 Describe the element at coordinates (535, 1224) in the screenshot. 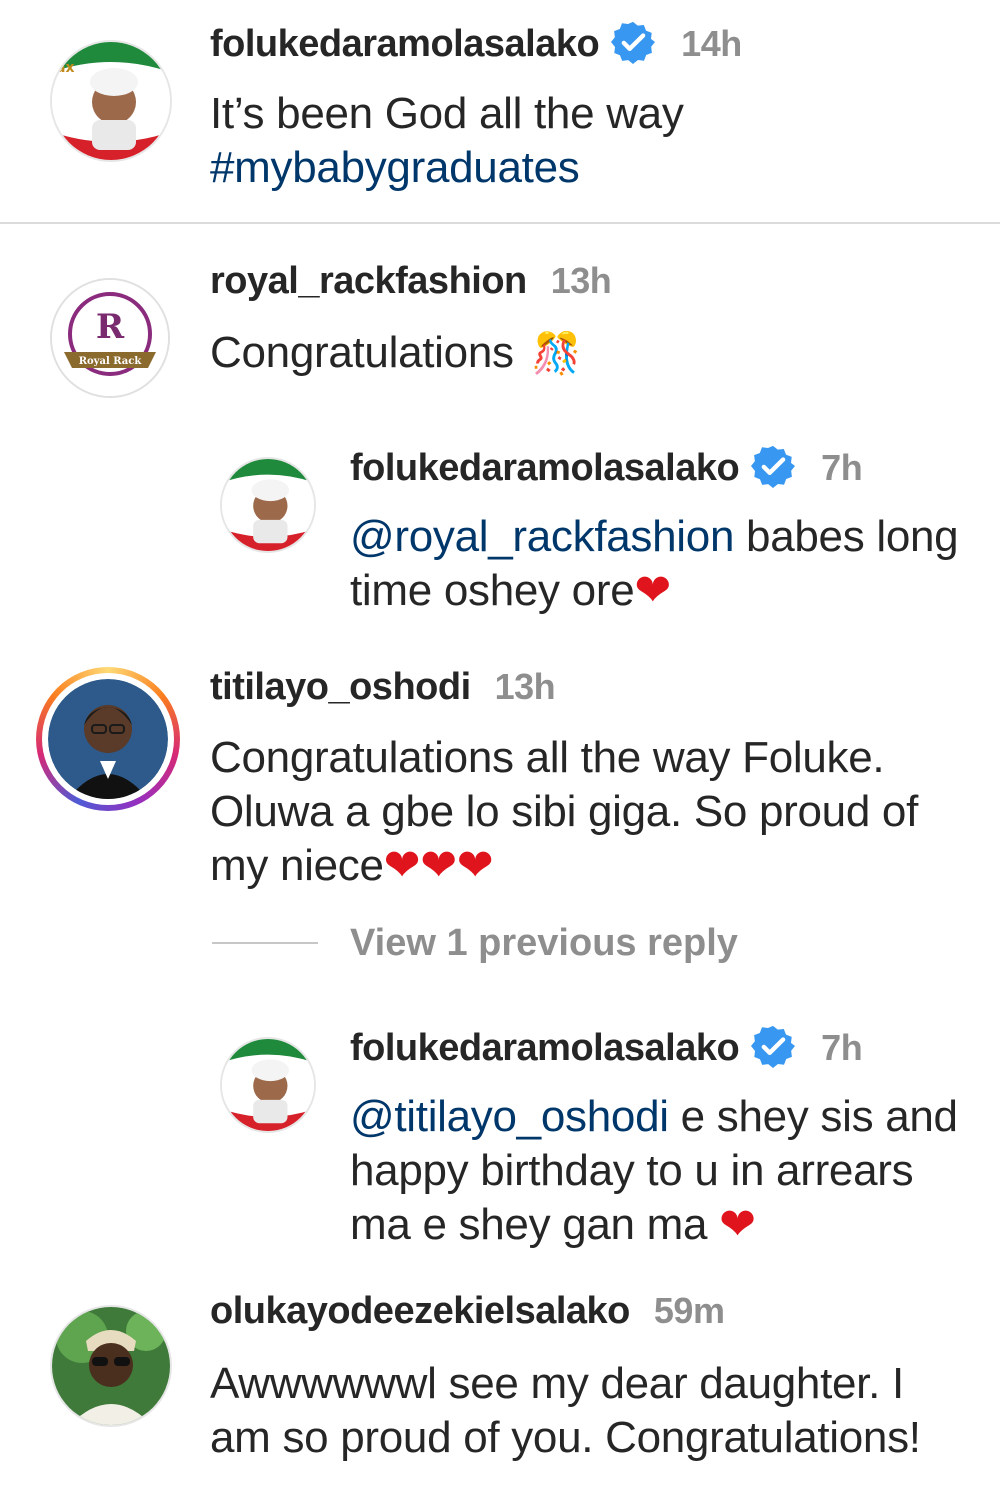

I see `comment-text: ma e shey gan ma` at that location.